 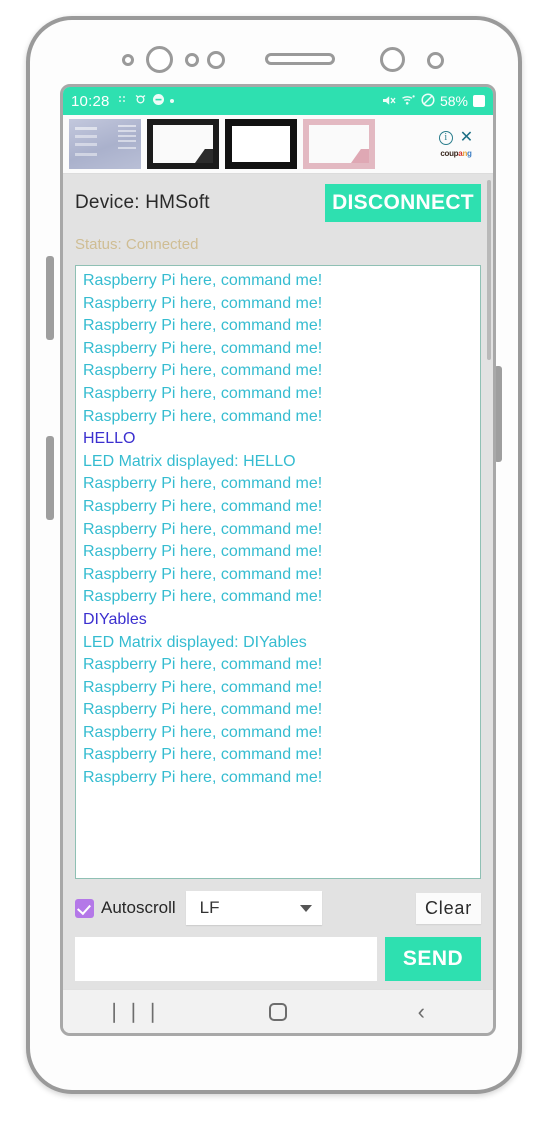 I want to click on line-ending-select: LF, so click(x=253, y=908).